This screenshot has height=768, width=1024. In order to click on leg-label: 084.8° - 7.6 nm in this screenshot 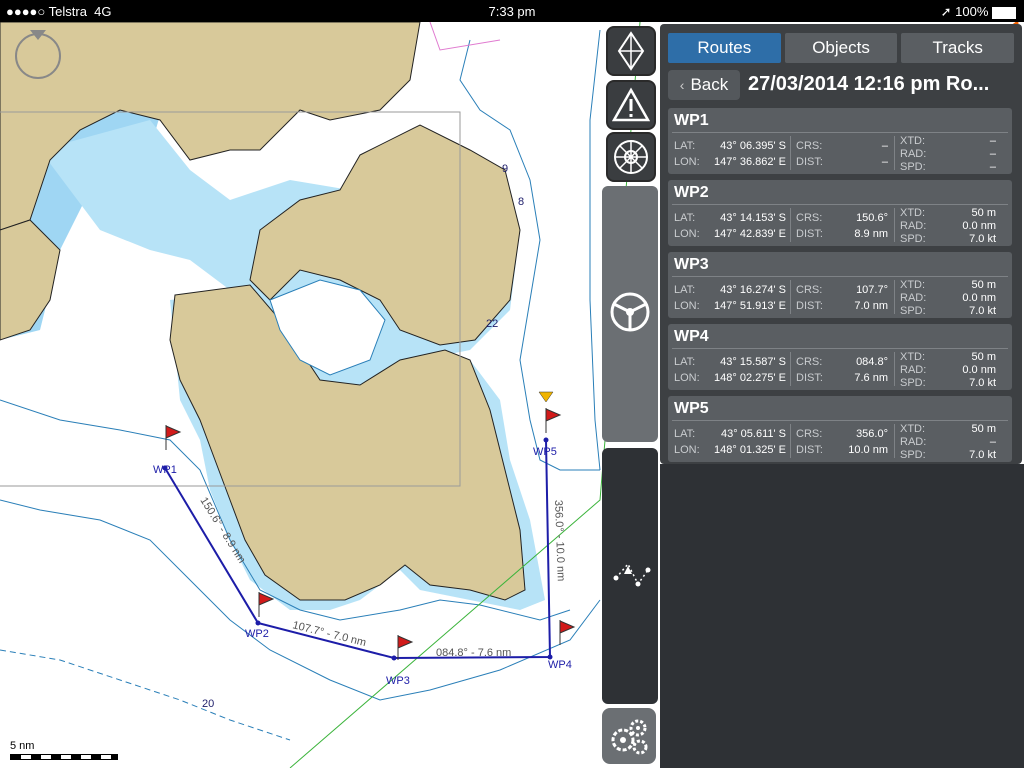, I will do `click(473, 653)`.